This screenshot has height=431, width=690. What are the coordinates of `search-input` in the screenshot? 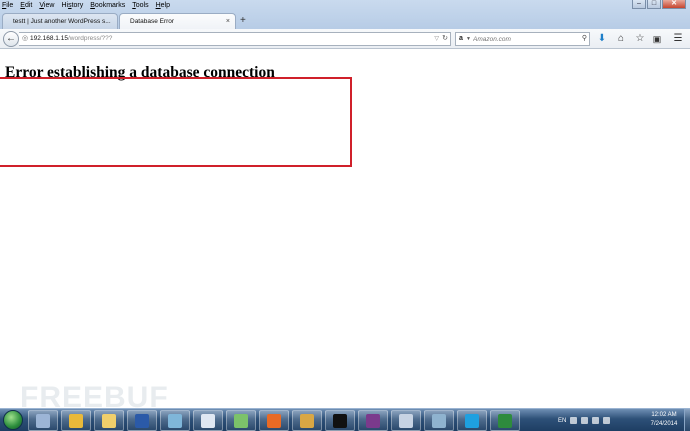 It's located at (523, 39).